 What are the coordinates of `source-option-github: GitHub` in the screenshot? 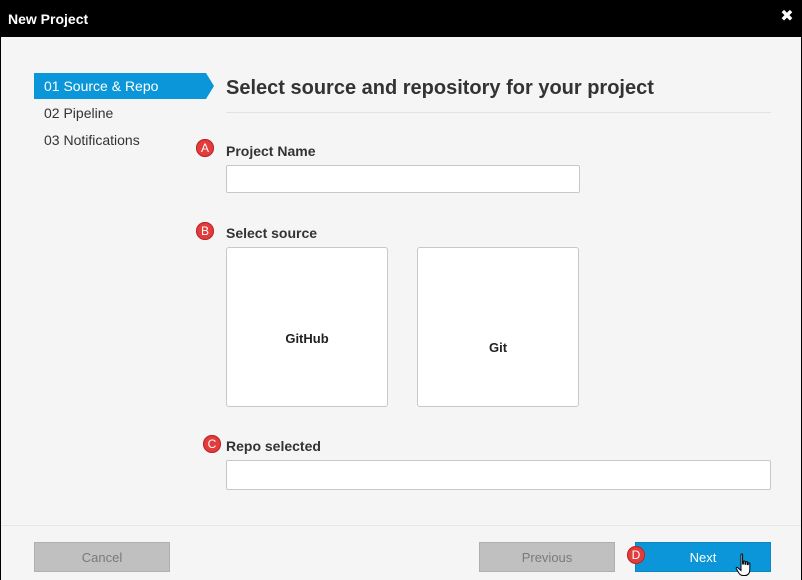 It's located at (307, 327).